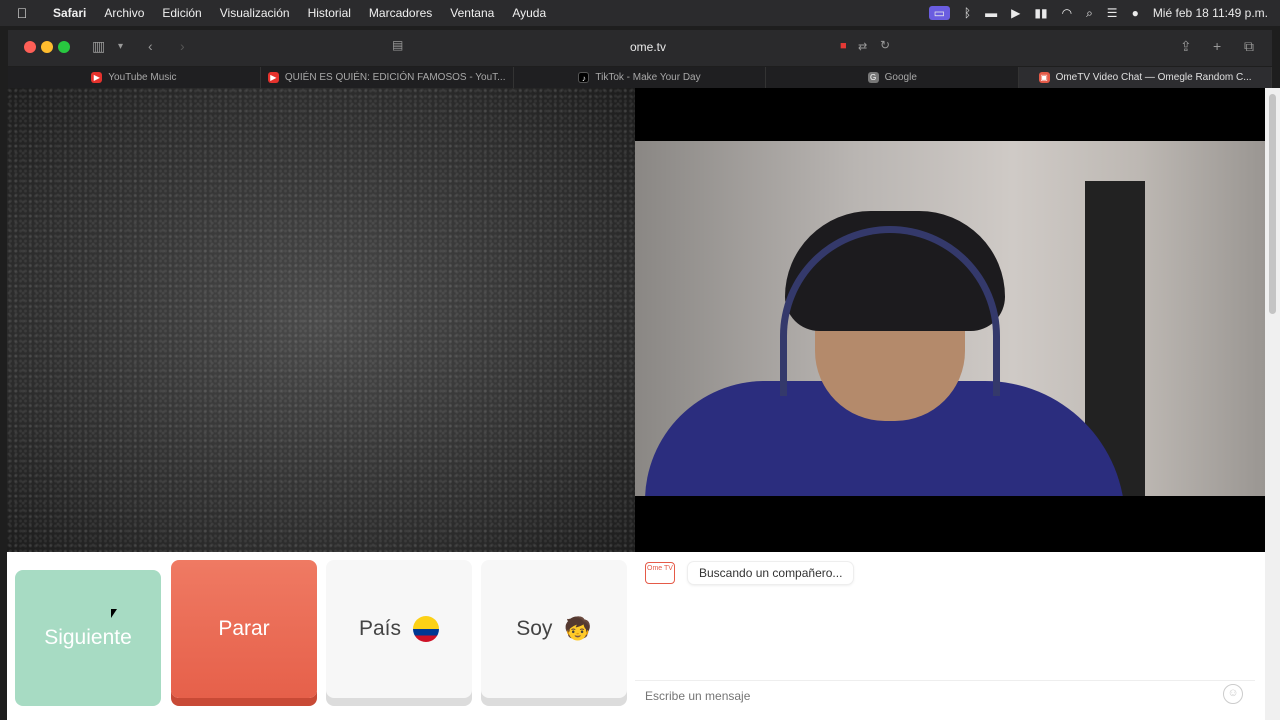 The image size is (1280, 720). What do you see at coordinates (255, 13) in the screenshot?
I see `menu-visualizacion: Visualización` at bounding box center [255, 13].